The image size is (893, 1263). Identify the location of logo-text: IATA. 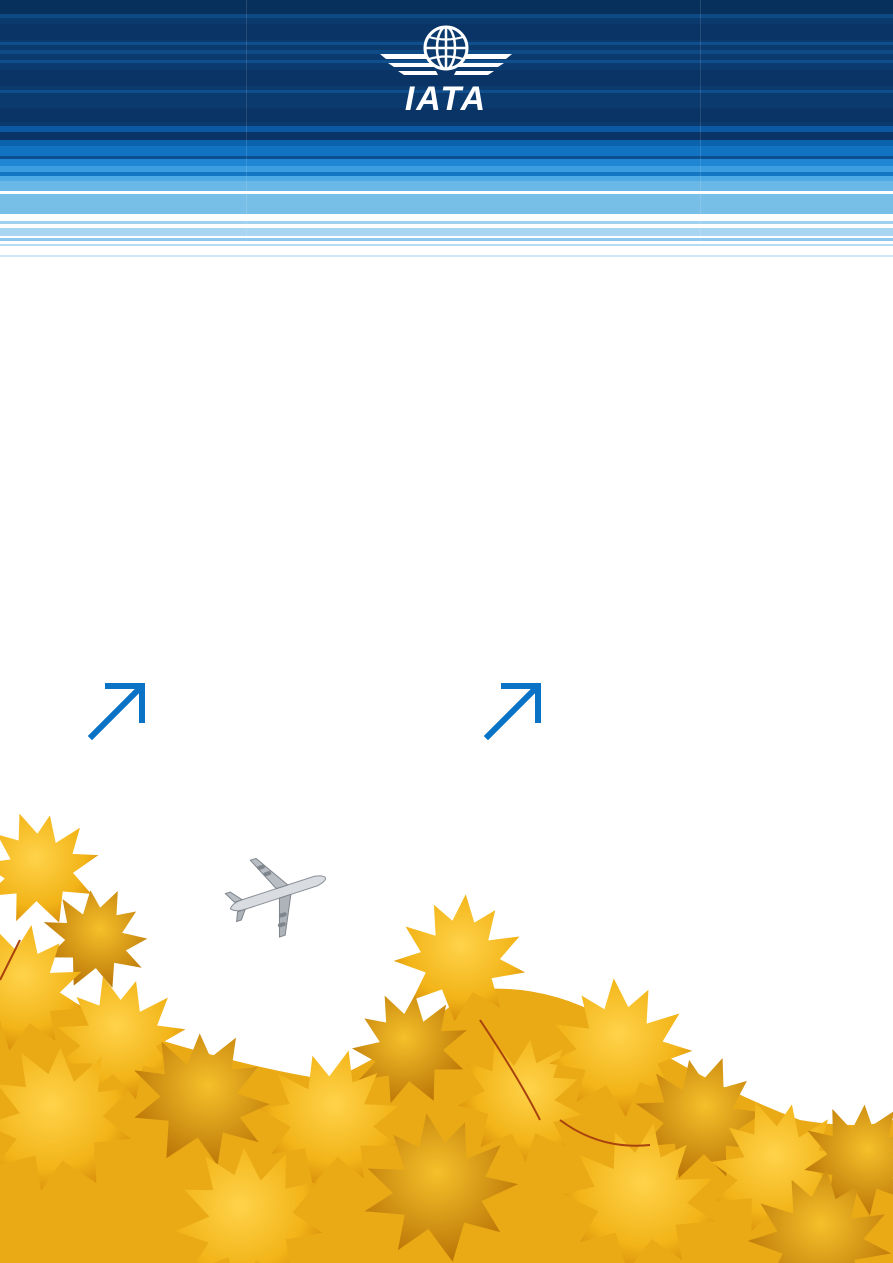
(446, 99).